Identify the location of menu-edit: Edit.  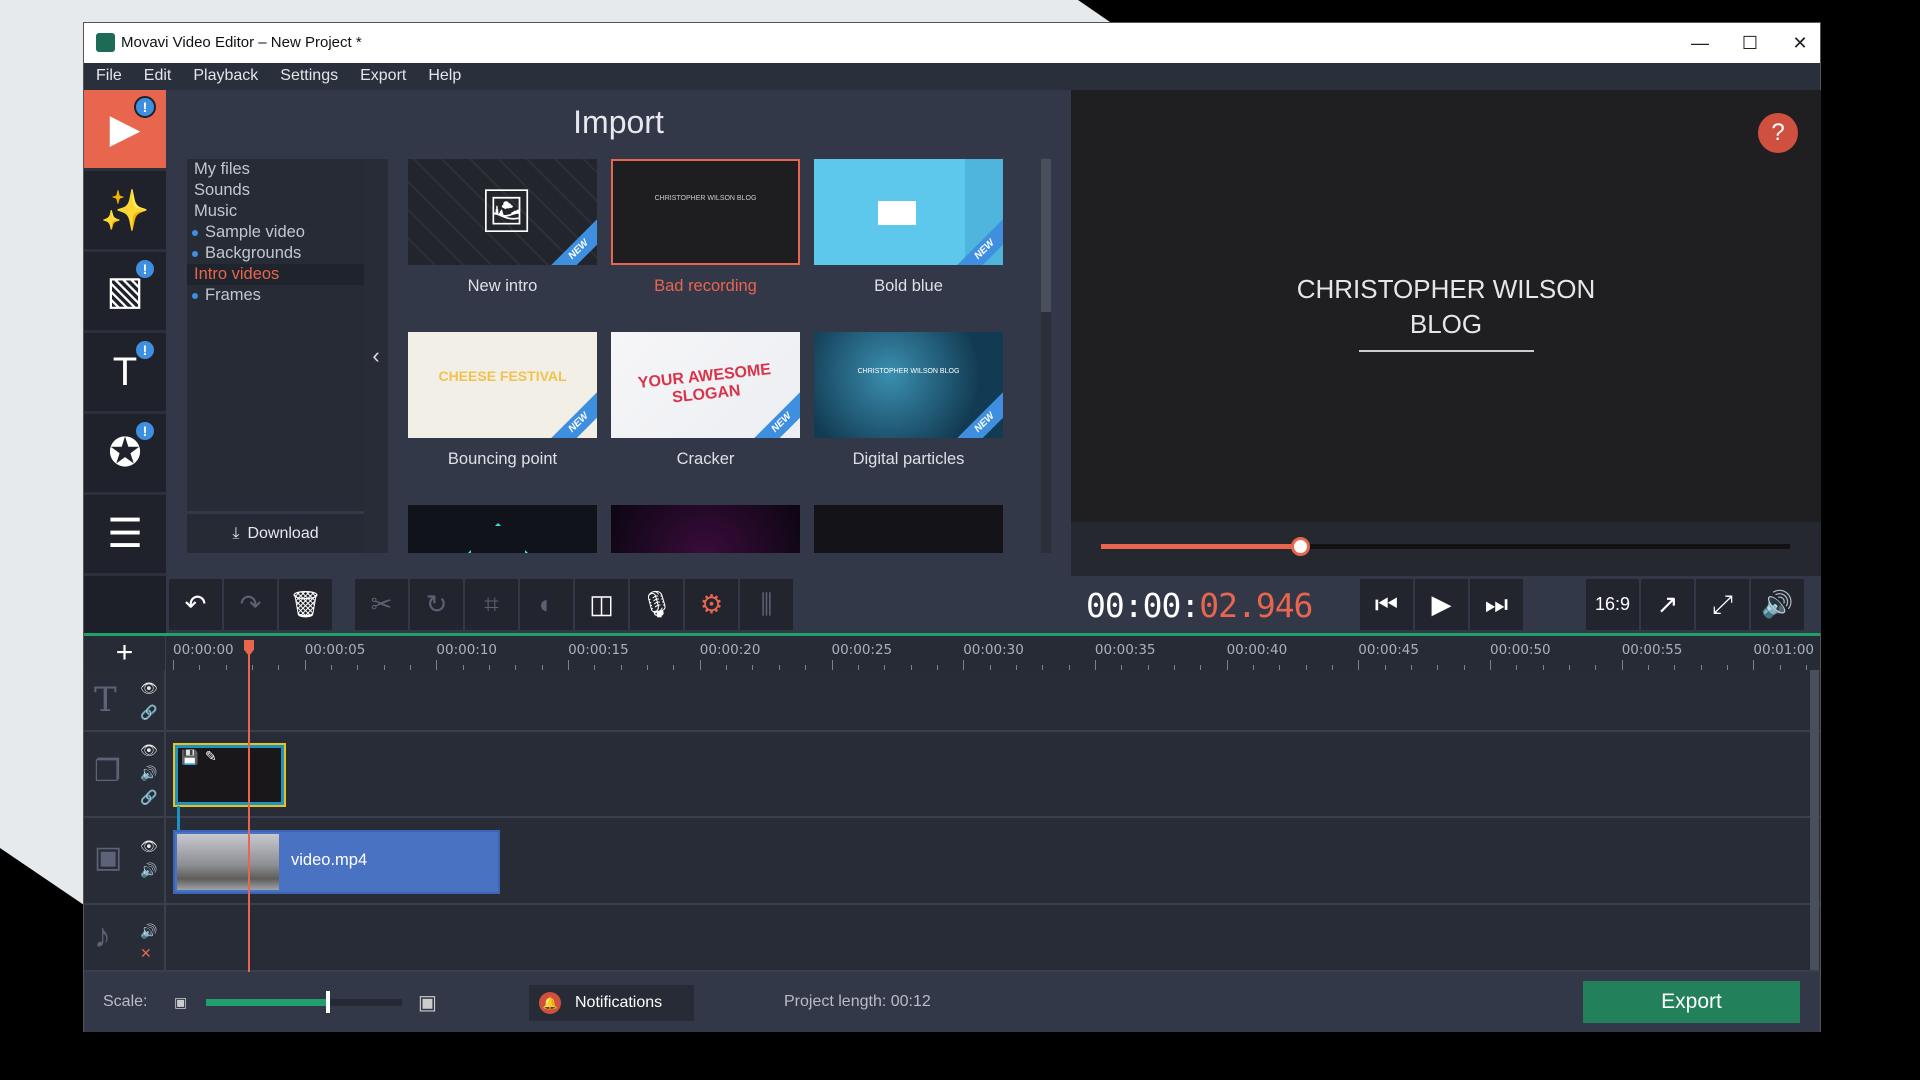
(157, 74).